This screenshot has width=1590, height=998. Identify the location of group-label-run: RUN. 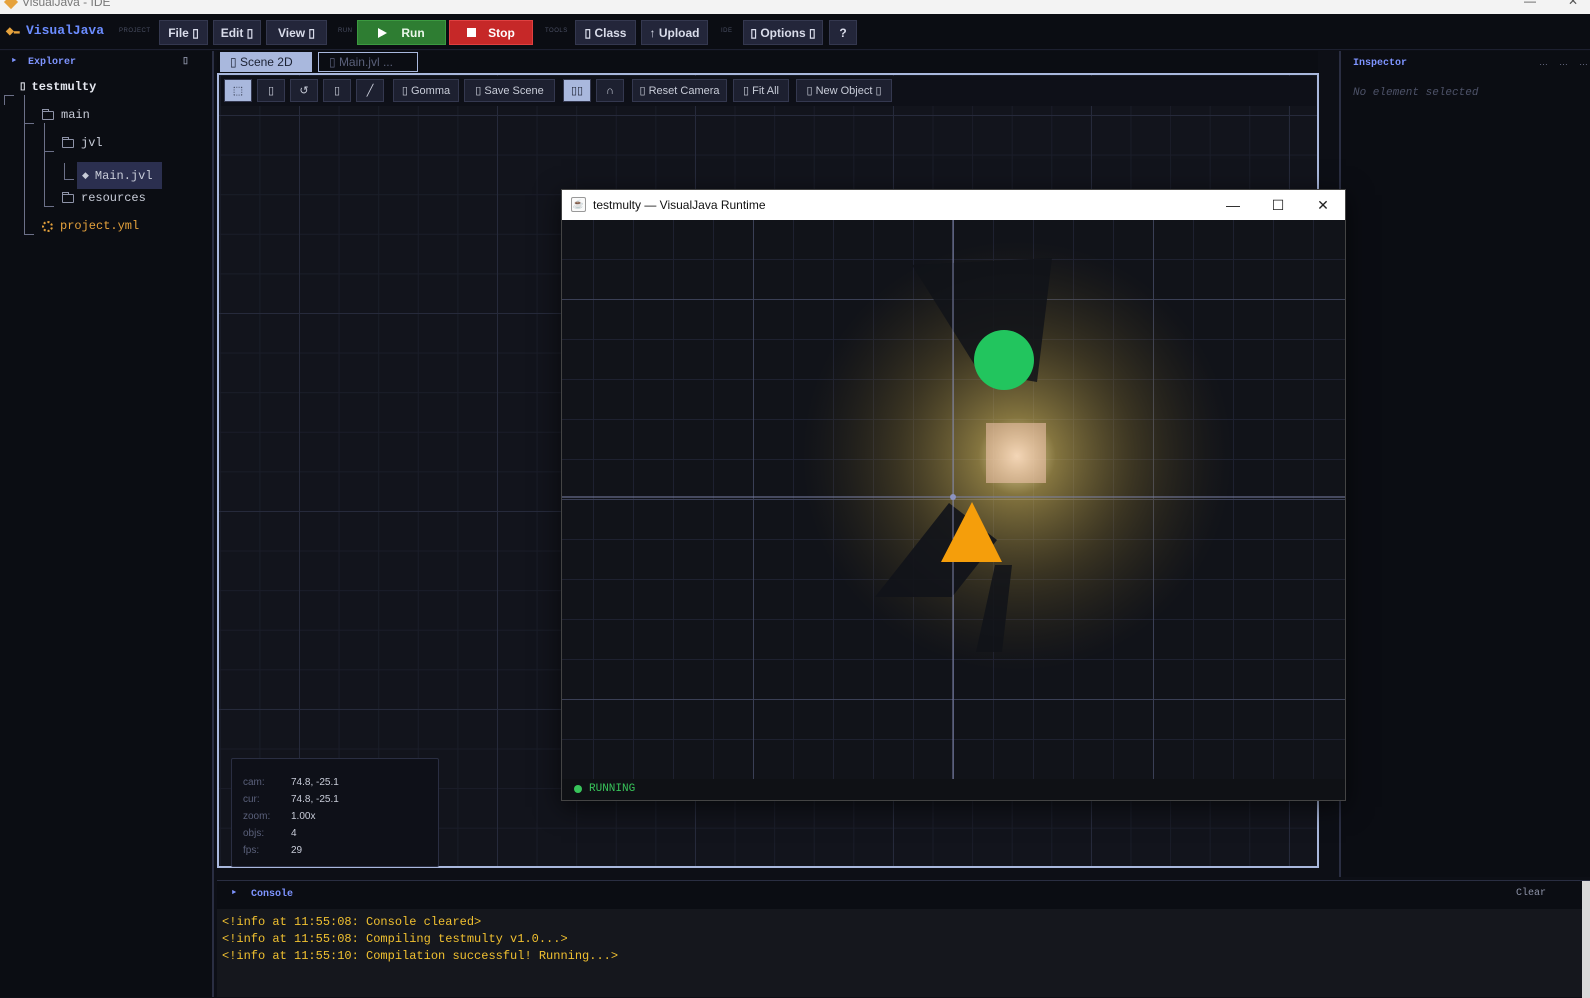
(345, 31).